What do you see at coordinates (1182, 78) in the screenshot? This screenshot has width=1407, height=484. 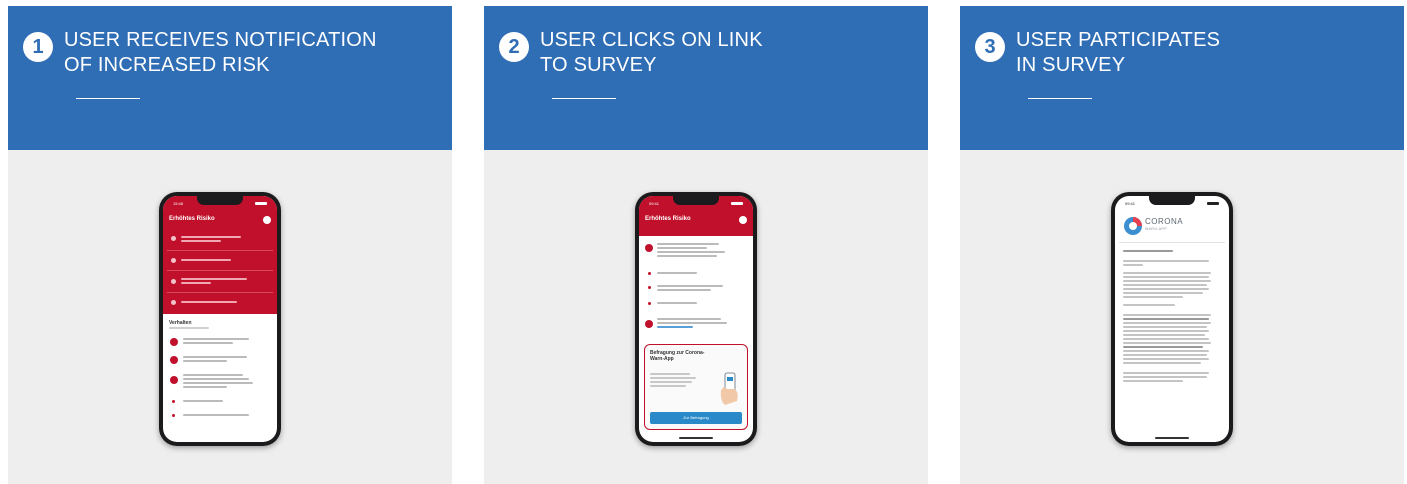 I see `step-header: 3 USER PARTICIPATES IN SURVEY` at bounding box center [1182, 78].